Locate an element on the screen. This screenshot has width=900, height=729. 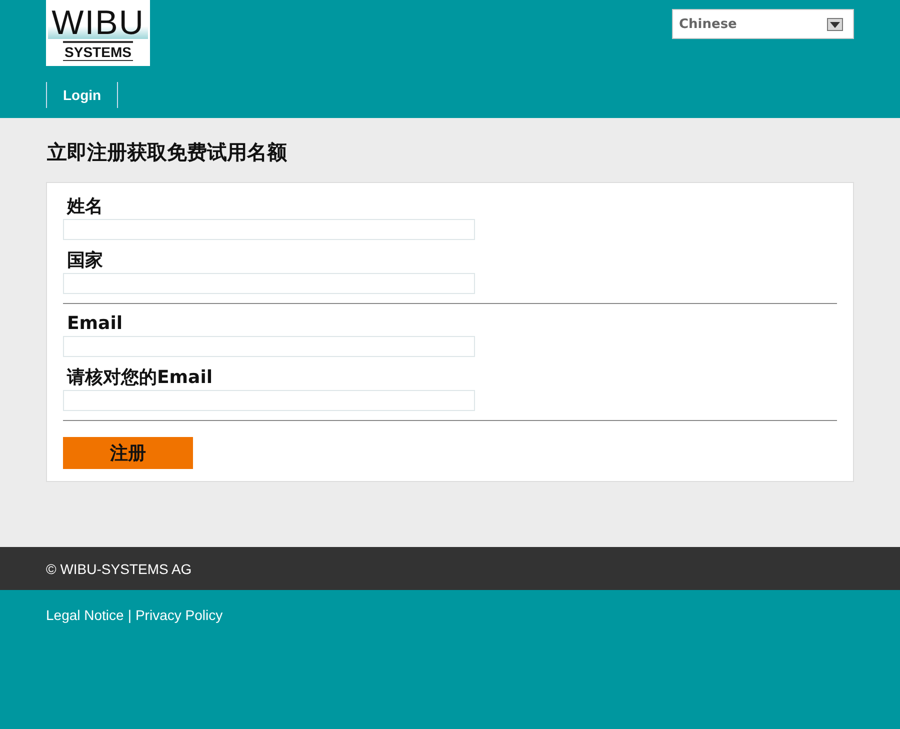
page-heading: 立即注册获取免费试用名额 is located at coordinates (167, 152).